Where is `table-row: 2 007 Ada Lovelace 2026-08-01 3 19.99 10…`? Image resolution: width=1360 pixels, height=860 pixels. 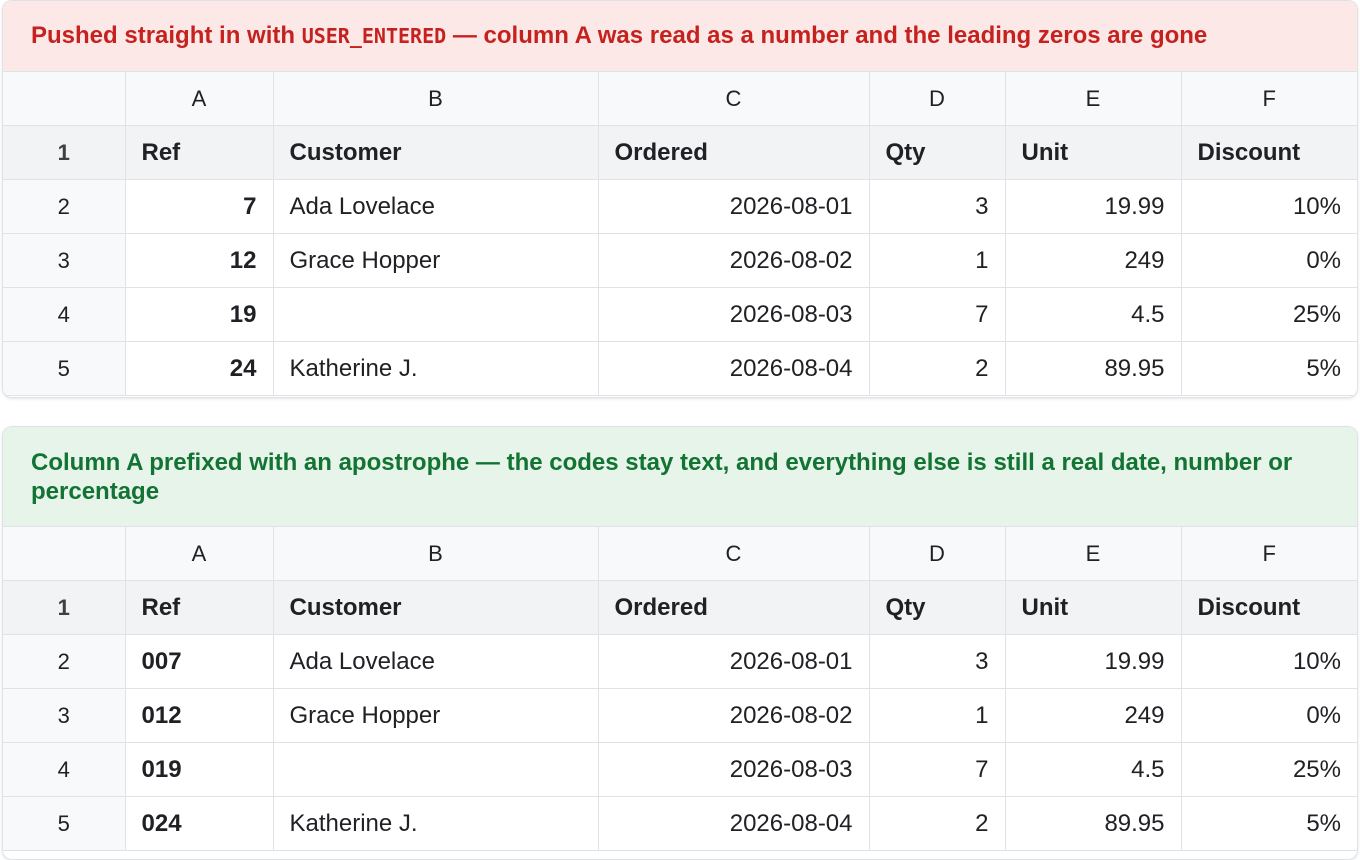 table-row: 2 007 Ada Lovelace 2026-08-01 3 19.99 10… is located at coordinates (680, 661).